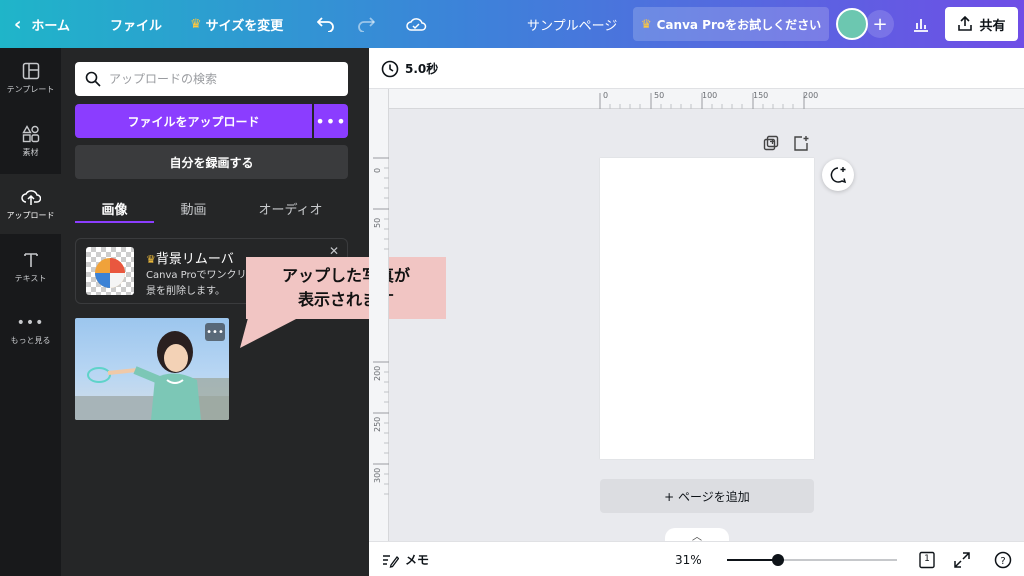  What do you see at coordinates (152, 369) in the screenshot?
I see `uploaded-photo-thumbnail: •••` at bounding box center [152, 369].